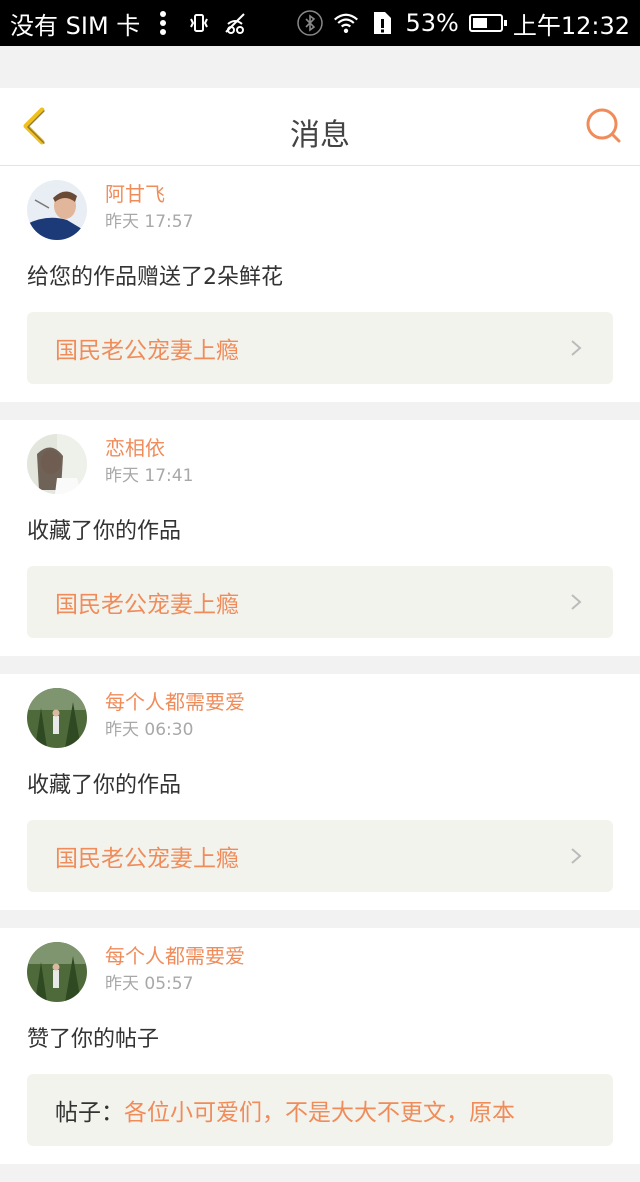  Describe the element at coordinates (310, 23) in the screenshot. I see `bluetooth-icon` at that location.